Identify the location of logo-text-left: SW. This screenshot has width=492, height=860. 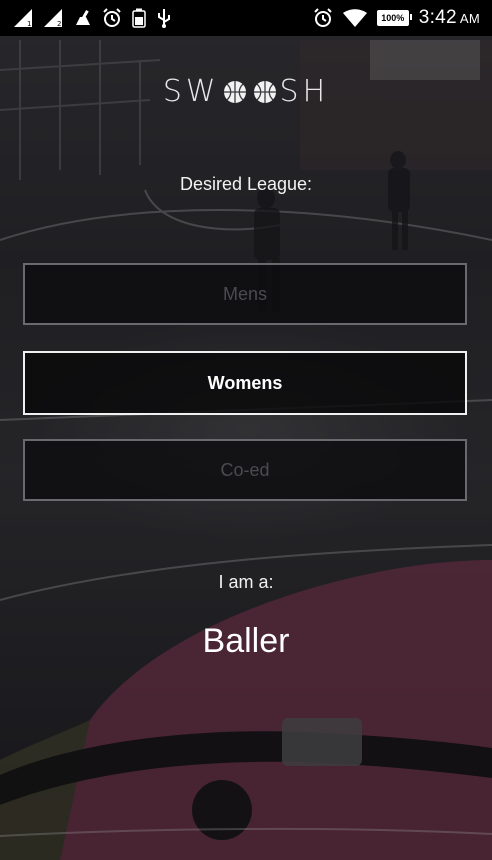
(191, 91).